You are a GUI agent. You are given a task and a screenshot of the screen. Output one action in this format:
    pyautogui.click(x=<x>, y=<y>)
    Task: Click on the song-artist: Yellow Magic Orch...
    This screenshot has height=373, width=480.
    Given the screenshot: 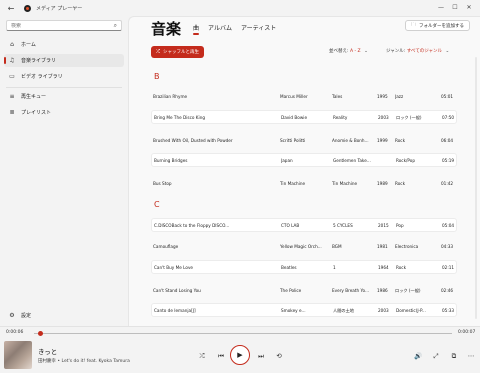 What is the action you would take?
    pyautogui.click(x=304, y=246)
    